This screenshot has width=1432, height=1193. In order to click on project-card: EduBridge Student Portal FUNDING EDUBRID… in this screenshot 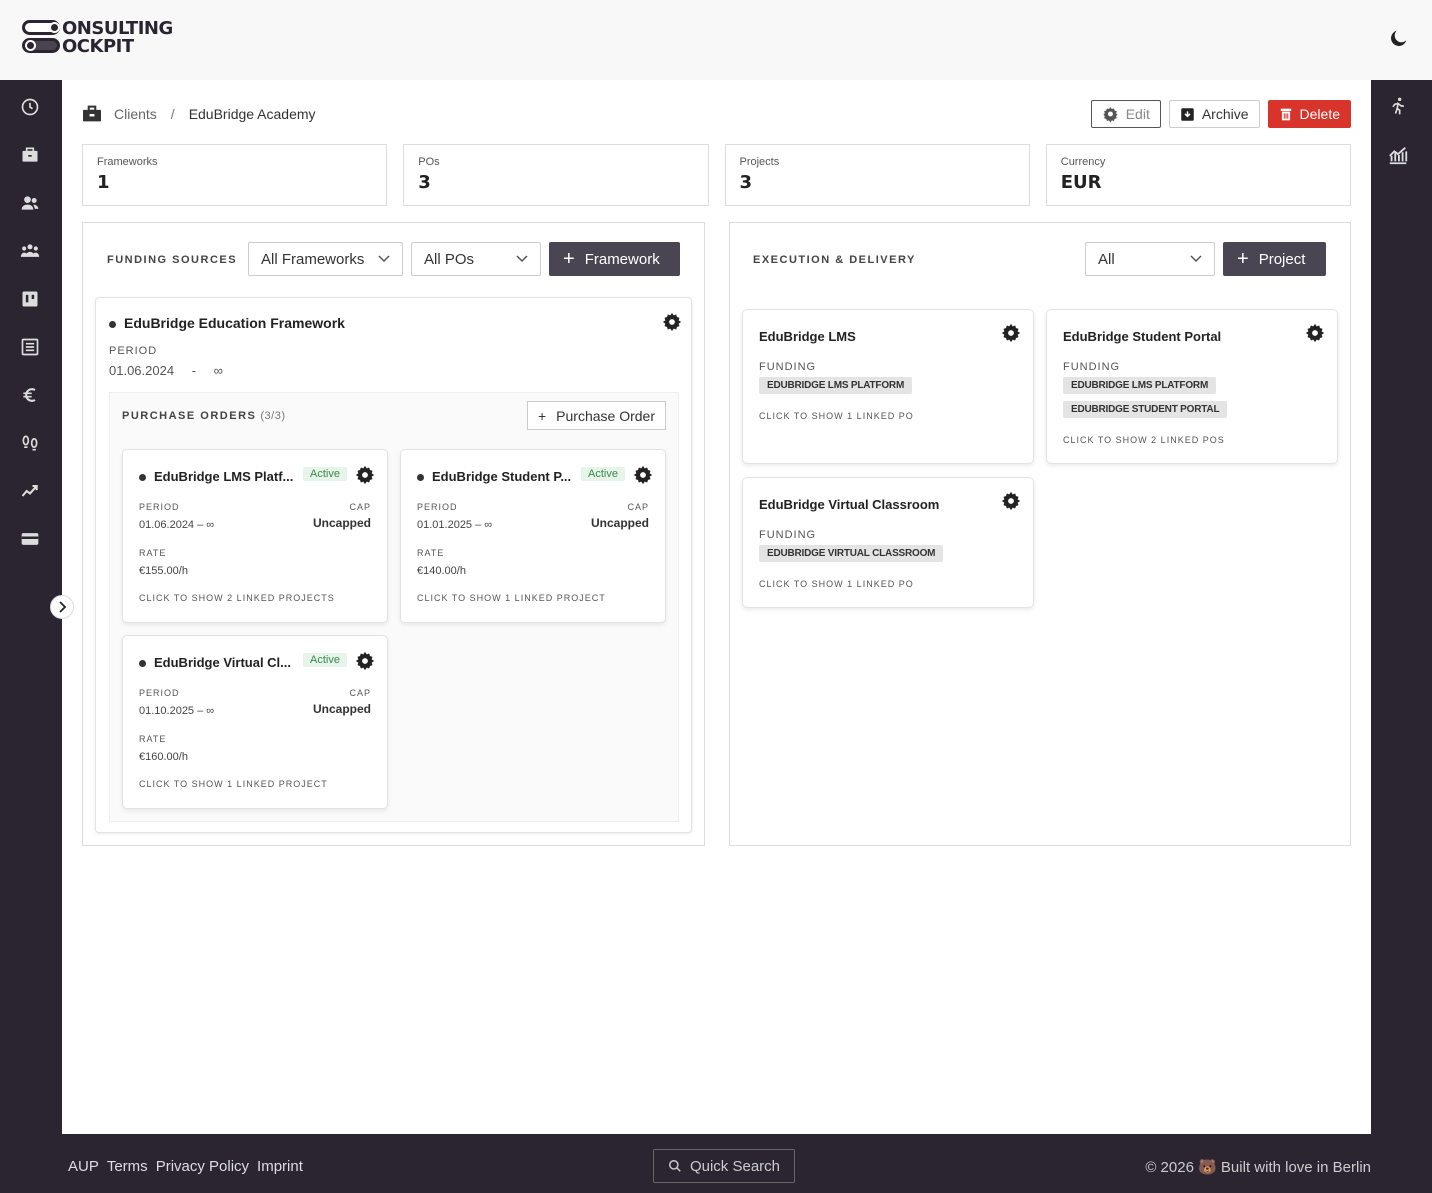, I will do `click(1192, 386)`.